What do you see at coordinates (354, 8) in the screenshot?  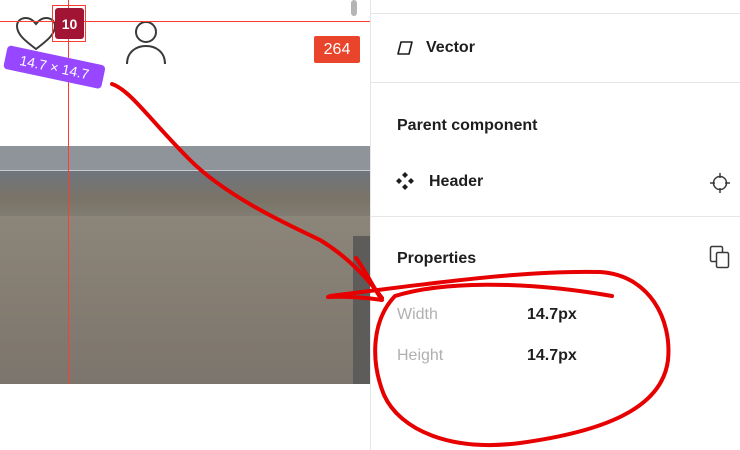 I see `scrollbar-thumb` at bounding box center [354, 8].